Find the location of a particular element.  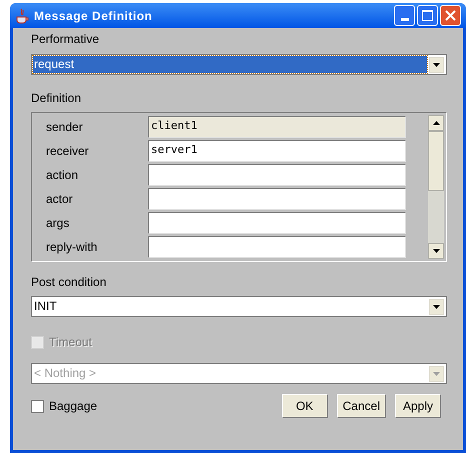

scroll-up-button is located at coordinates (436, 123).